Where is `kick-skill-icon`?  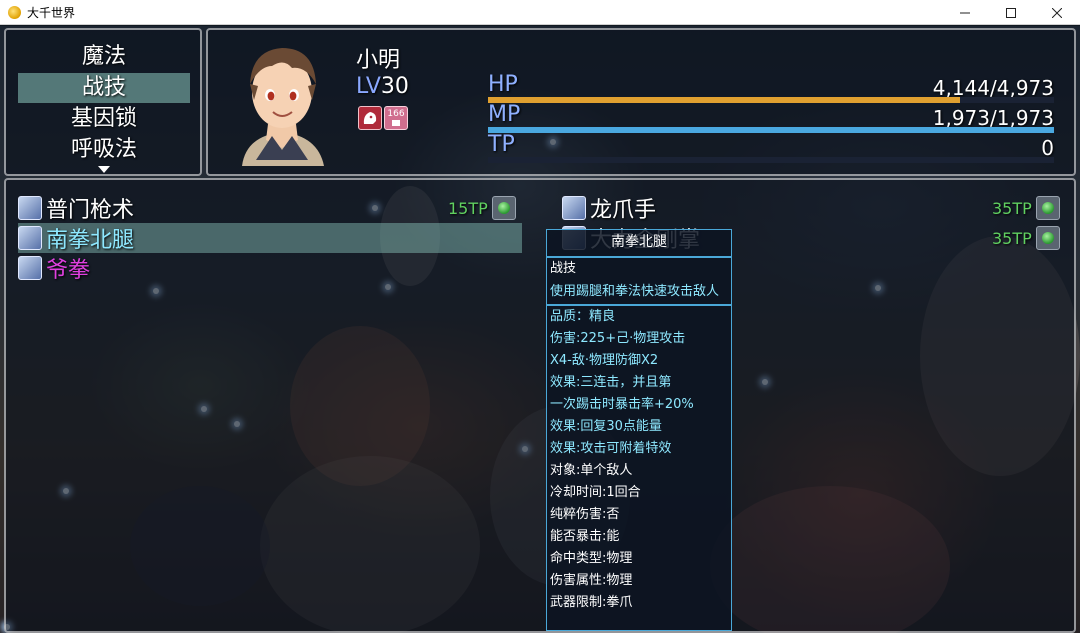
kick-skill-icon is located at coordinates (30, 238).